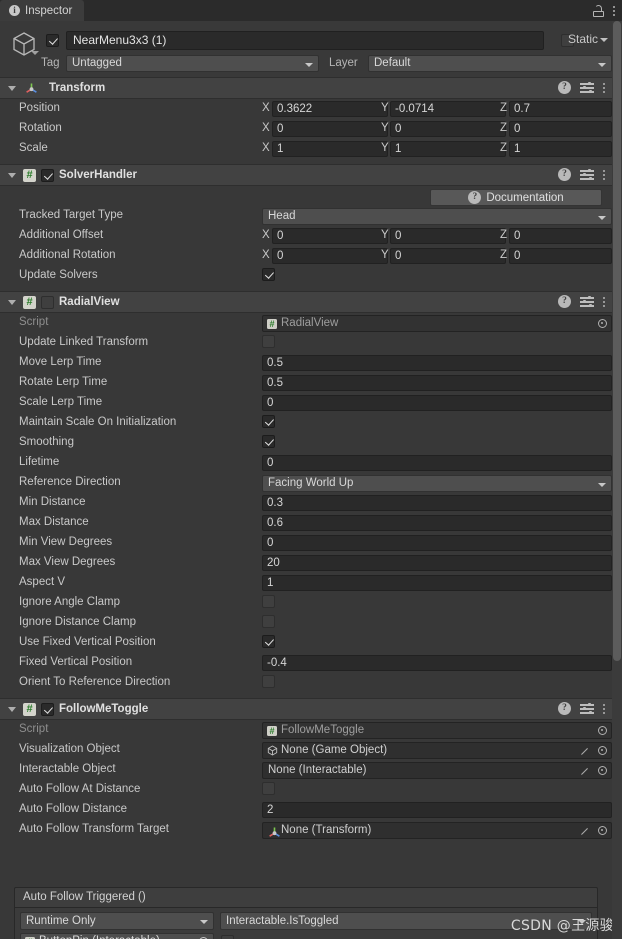 The image size is (622, 939). I want to click on script-reference-field: # FollowMeToggle, so click(437, 730).